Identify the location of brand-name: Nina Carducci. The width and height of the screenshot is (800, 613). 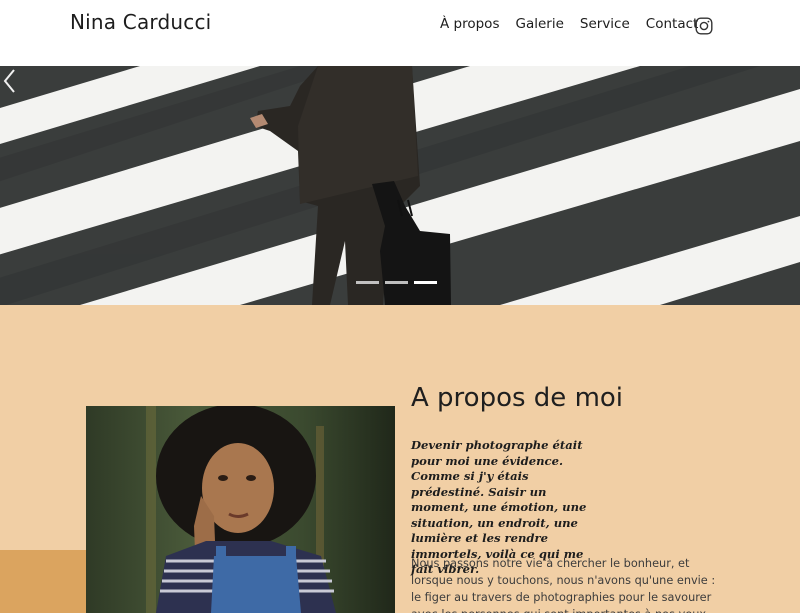
(140, 22).